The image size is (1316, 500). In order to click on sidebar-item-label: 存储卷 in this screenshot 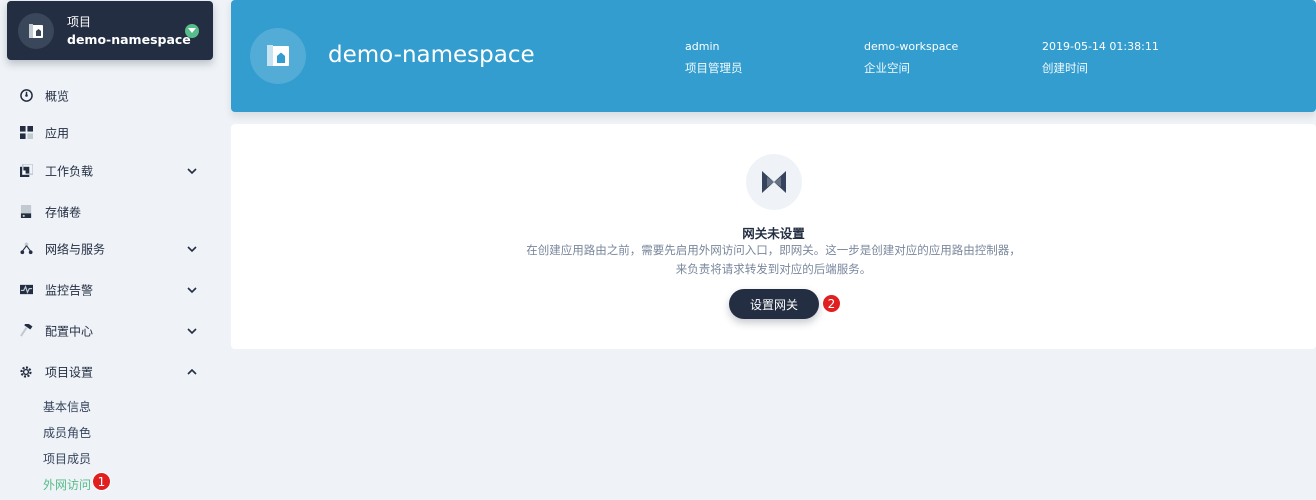, I will do `click(63, 212)`.